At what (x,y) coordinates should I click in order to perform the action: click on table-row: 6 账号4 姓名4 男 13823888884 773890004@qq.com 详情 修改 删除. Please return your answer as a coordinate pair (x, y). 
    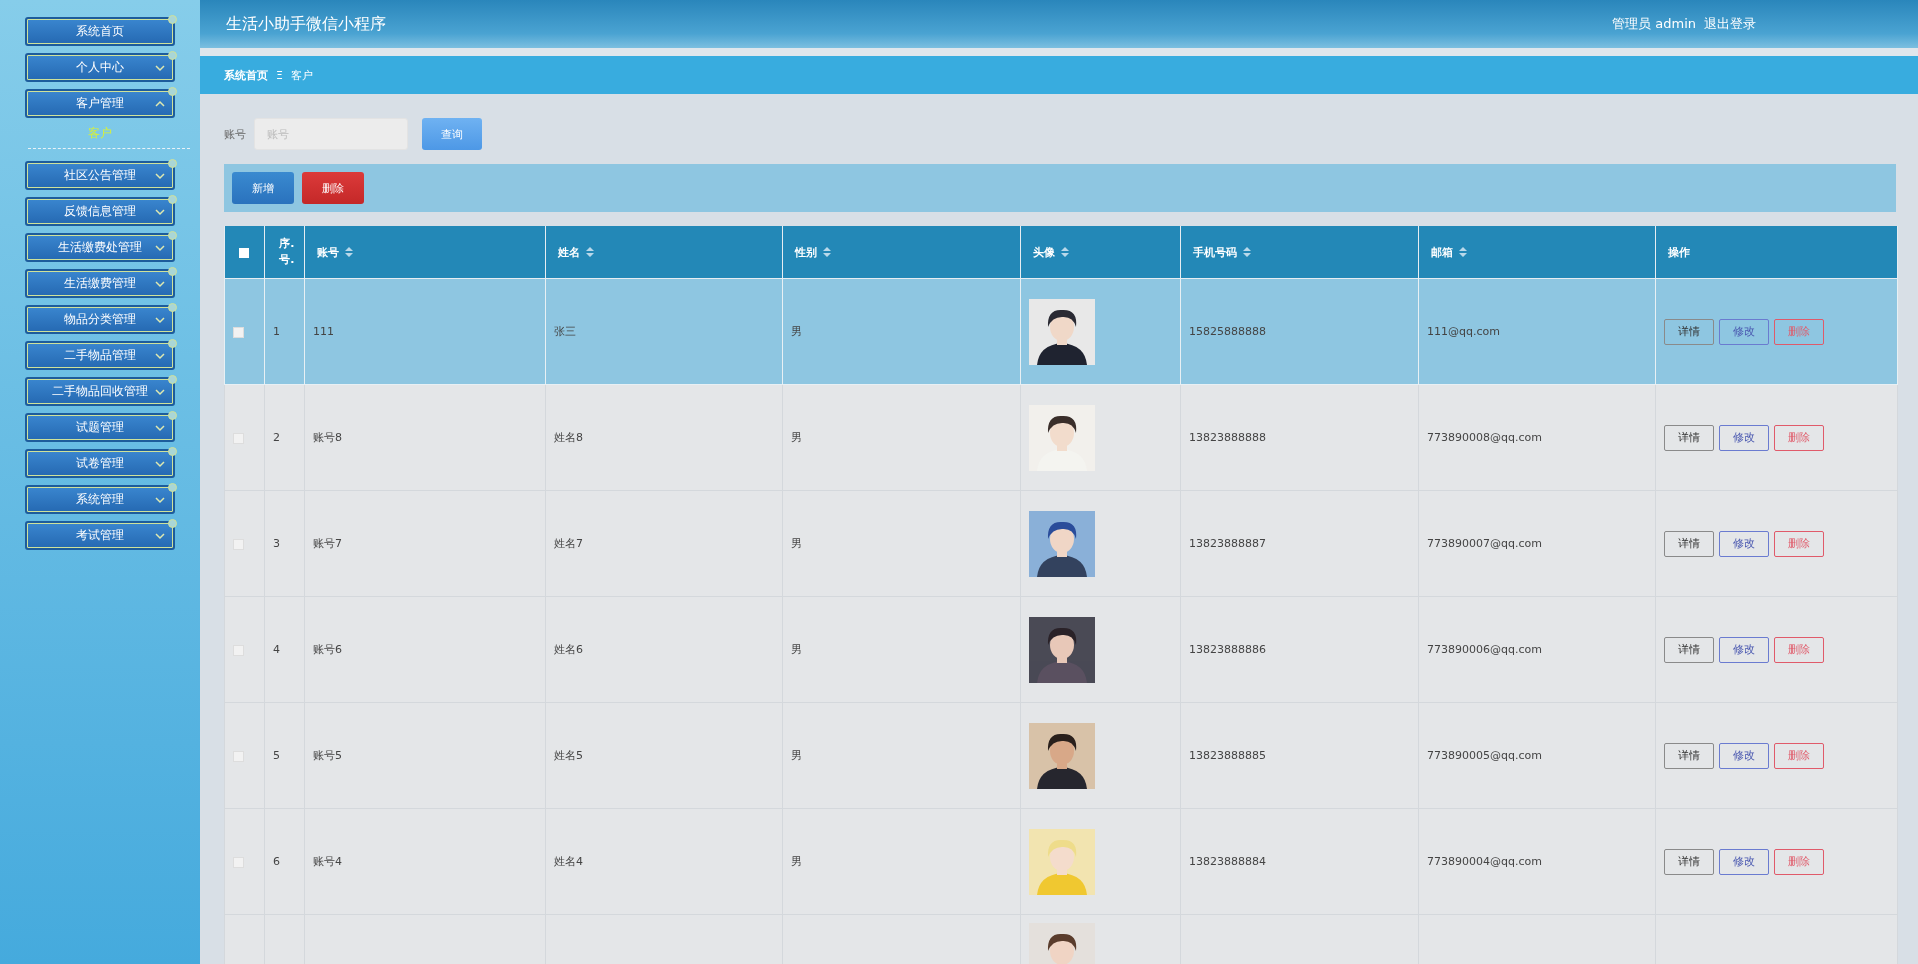
    Looking at the image, I should click on (1061, 861).